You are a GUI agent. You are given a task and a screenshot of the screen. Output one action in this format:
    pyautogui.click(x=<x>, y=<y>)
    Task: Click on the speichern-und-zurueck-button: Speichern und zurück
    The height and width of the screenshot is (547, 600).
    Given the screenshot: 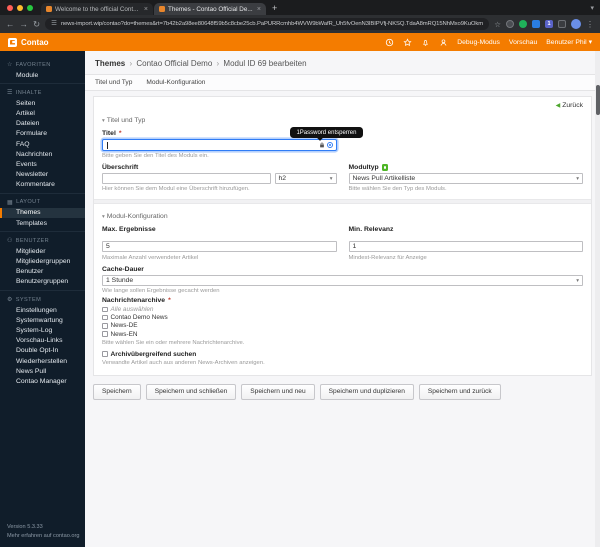 What is the action you would take?
    pyautogui.click(x=459, y=391)
    